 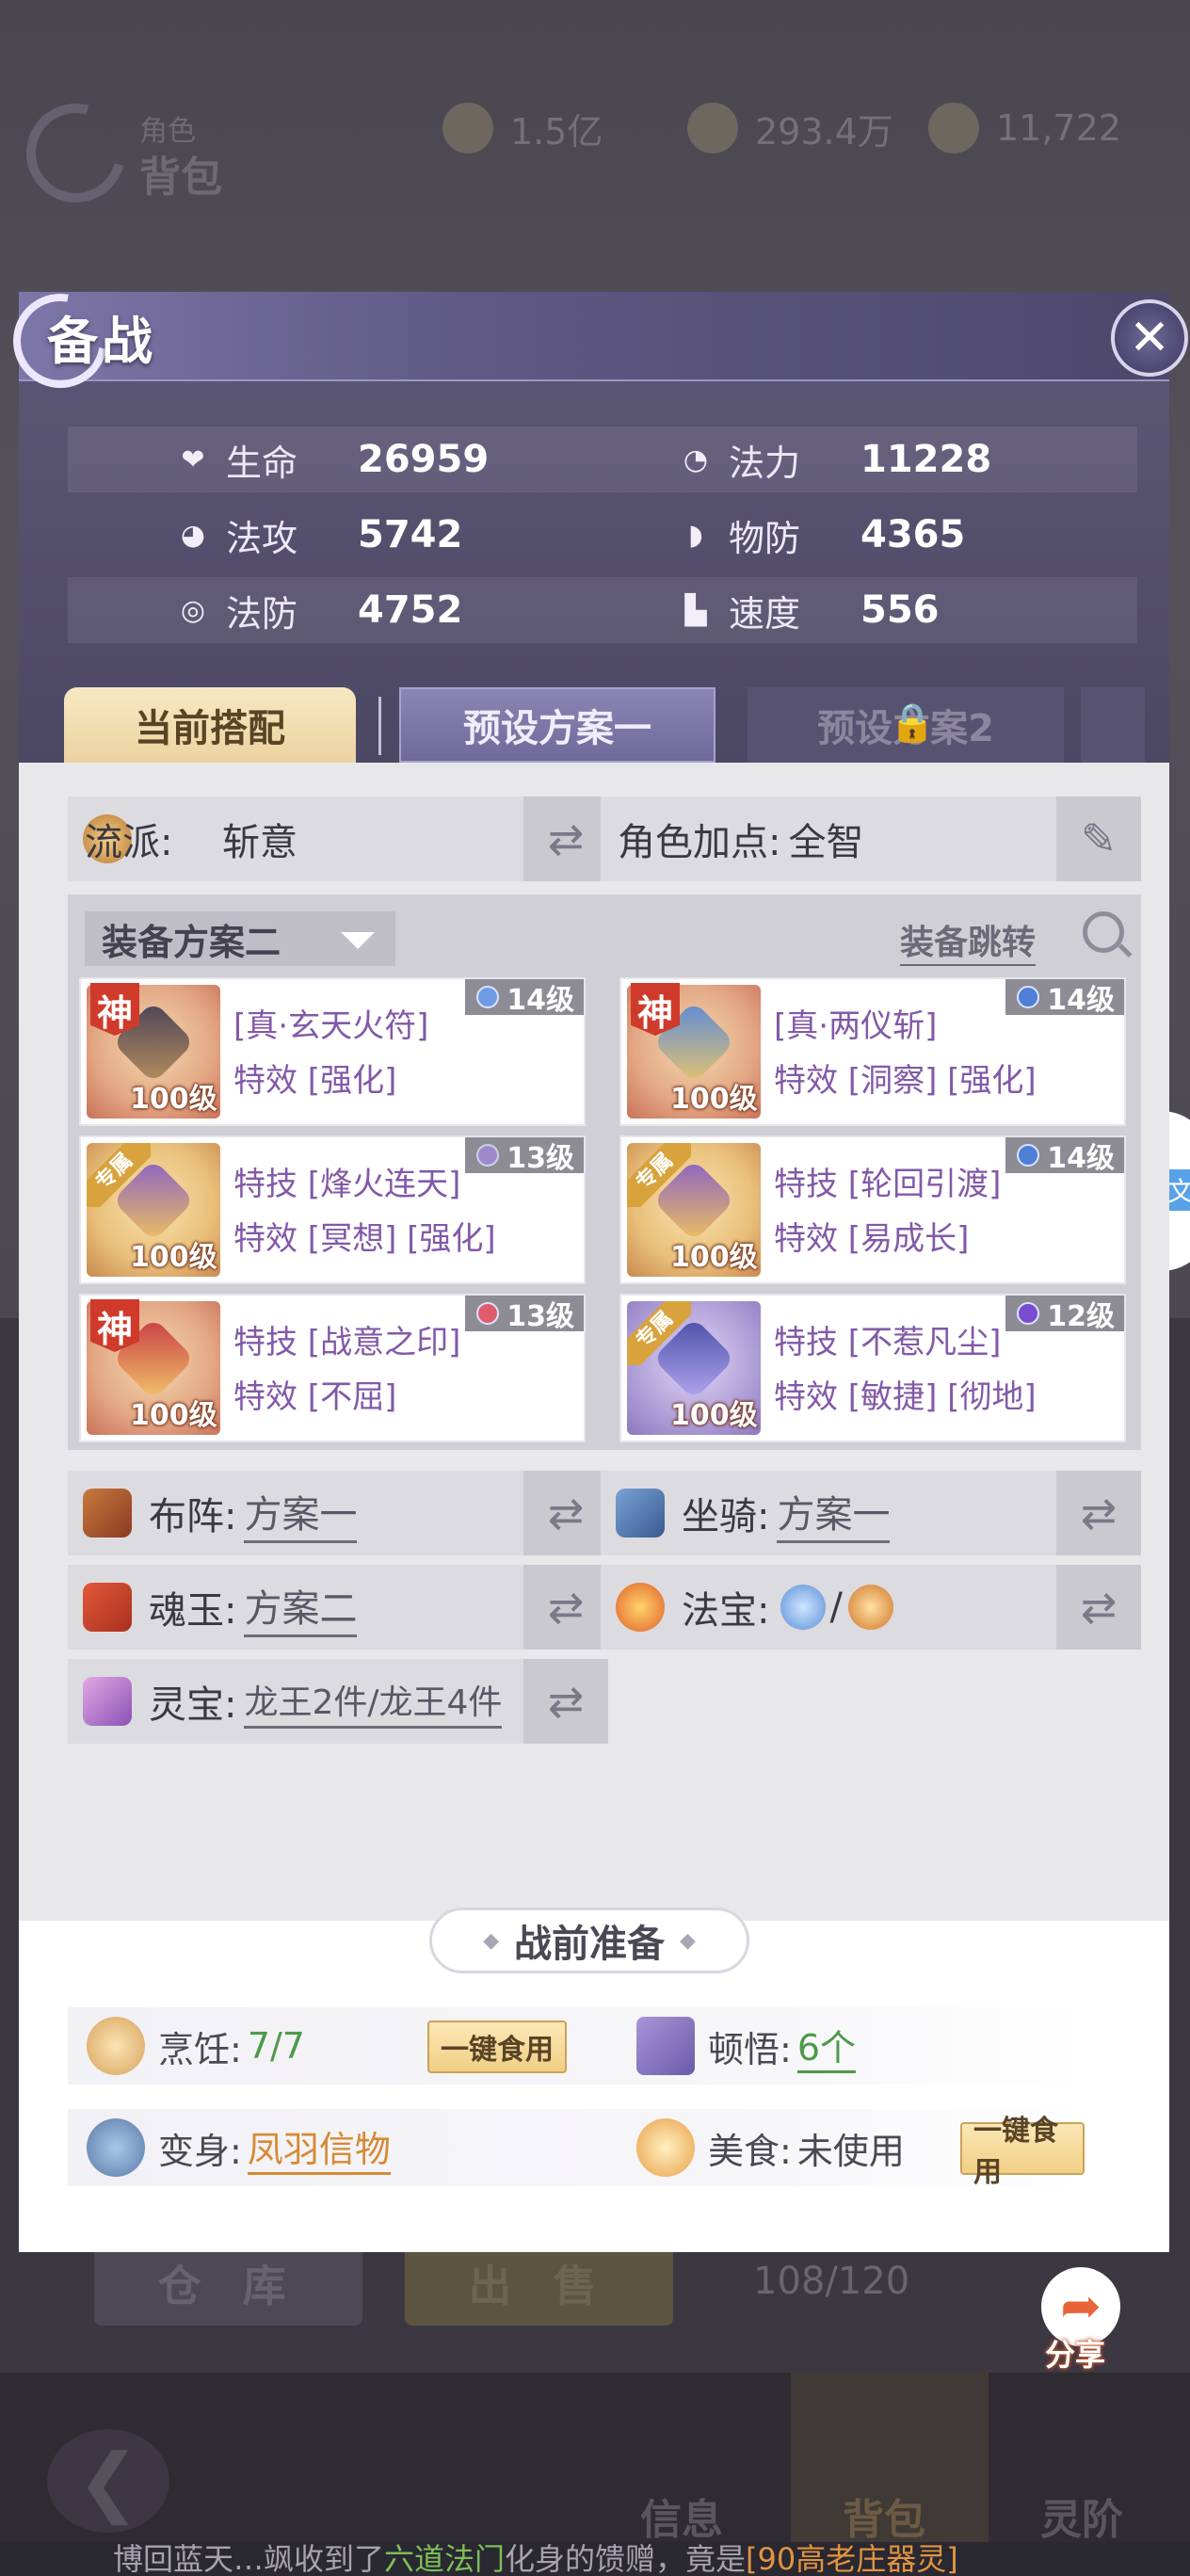 I want to click on equip-slot-6: 专属 100级 12级 特技 [不惹凡尘] 特效 [敏捷] [彻地], so click(x=872, y=1368).